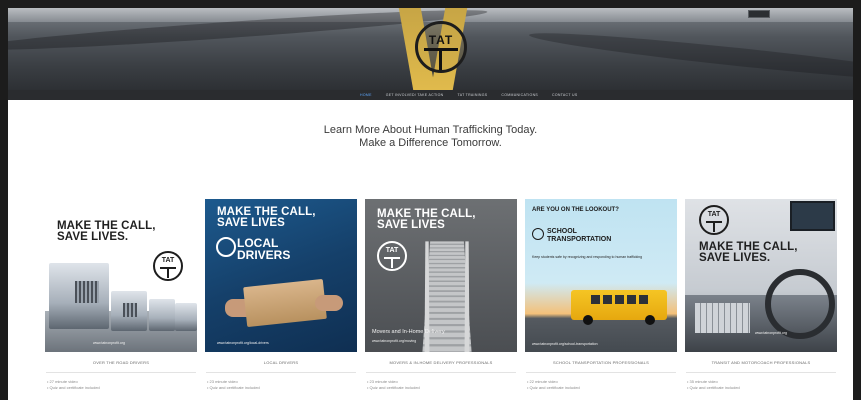  Describe the element at coordinates (430, 143) in the screenshot. I see `headline-line-2: Make a Difference Tomorrow.` at that location.